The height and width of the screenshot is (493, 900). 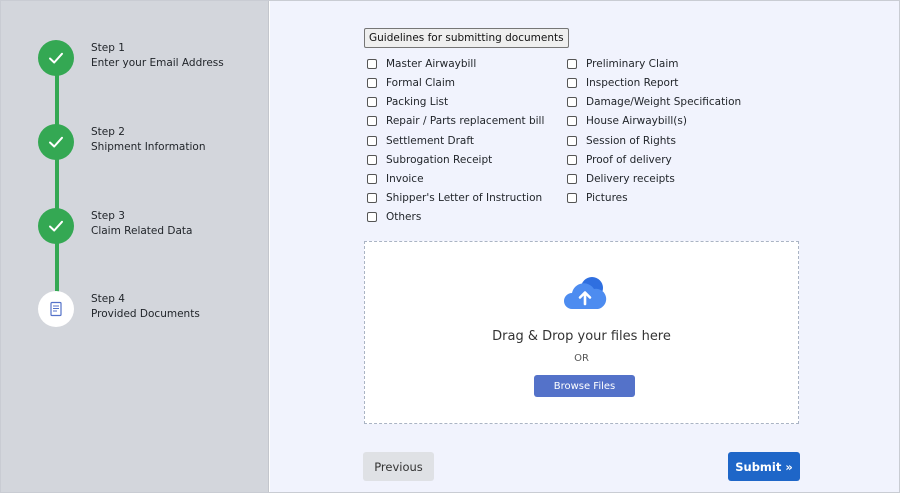 I want to click on checkbox-label: Damage/Weight Specification, so click(x=664, y=102).